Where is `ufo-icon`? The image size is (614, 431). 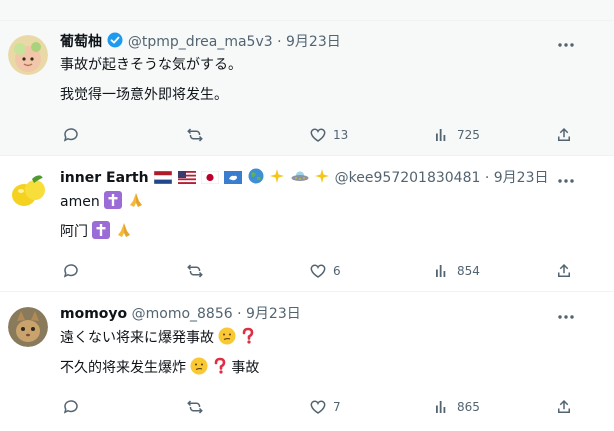
ufo-icon is located at coordinates (300, 179).